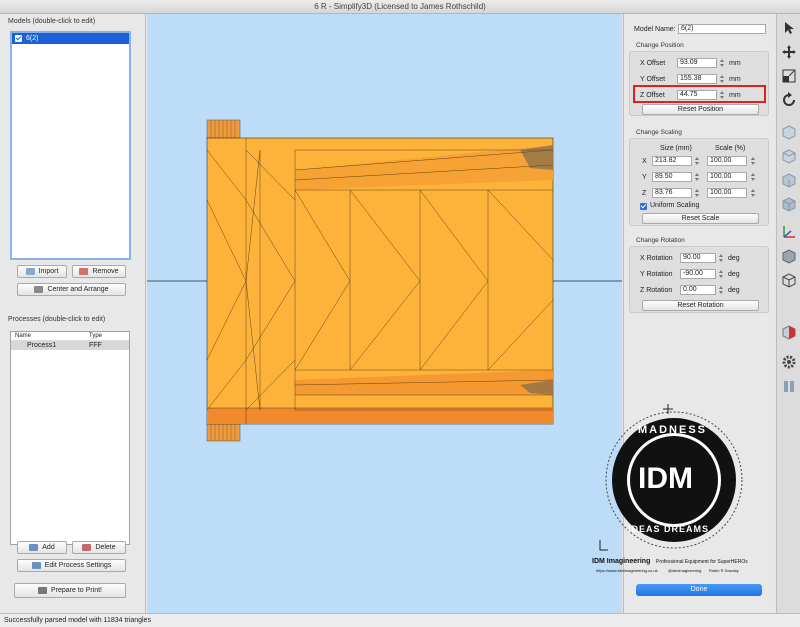 This screenshot has height=627, width=800. Describe the element at coordinates (656, 290) in the screenshot. I see `z-rotation-label: Z Rotation` at that location.